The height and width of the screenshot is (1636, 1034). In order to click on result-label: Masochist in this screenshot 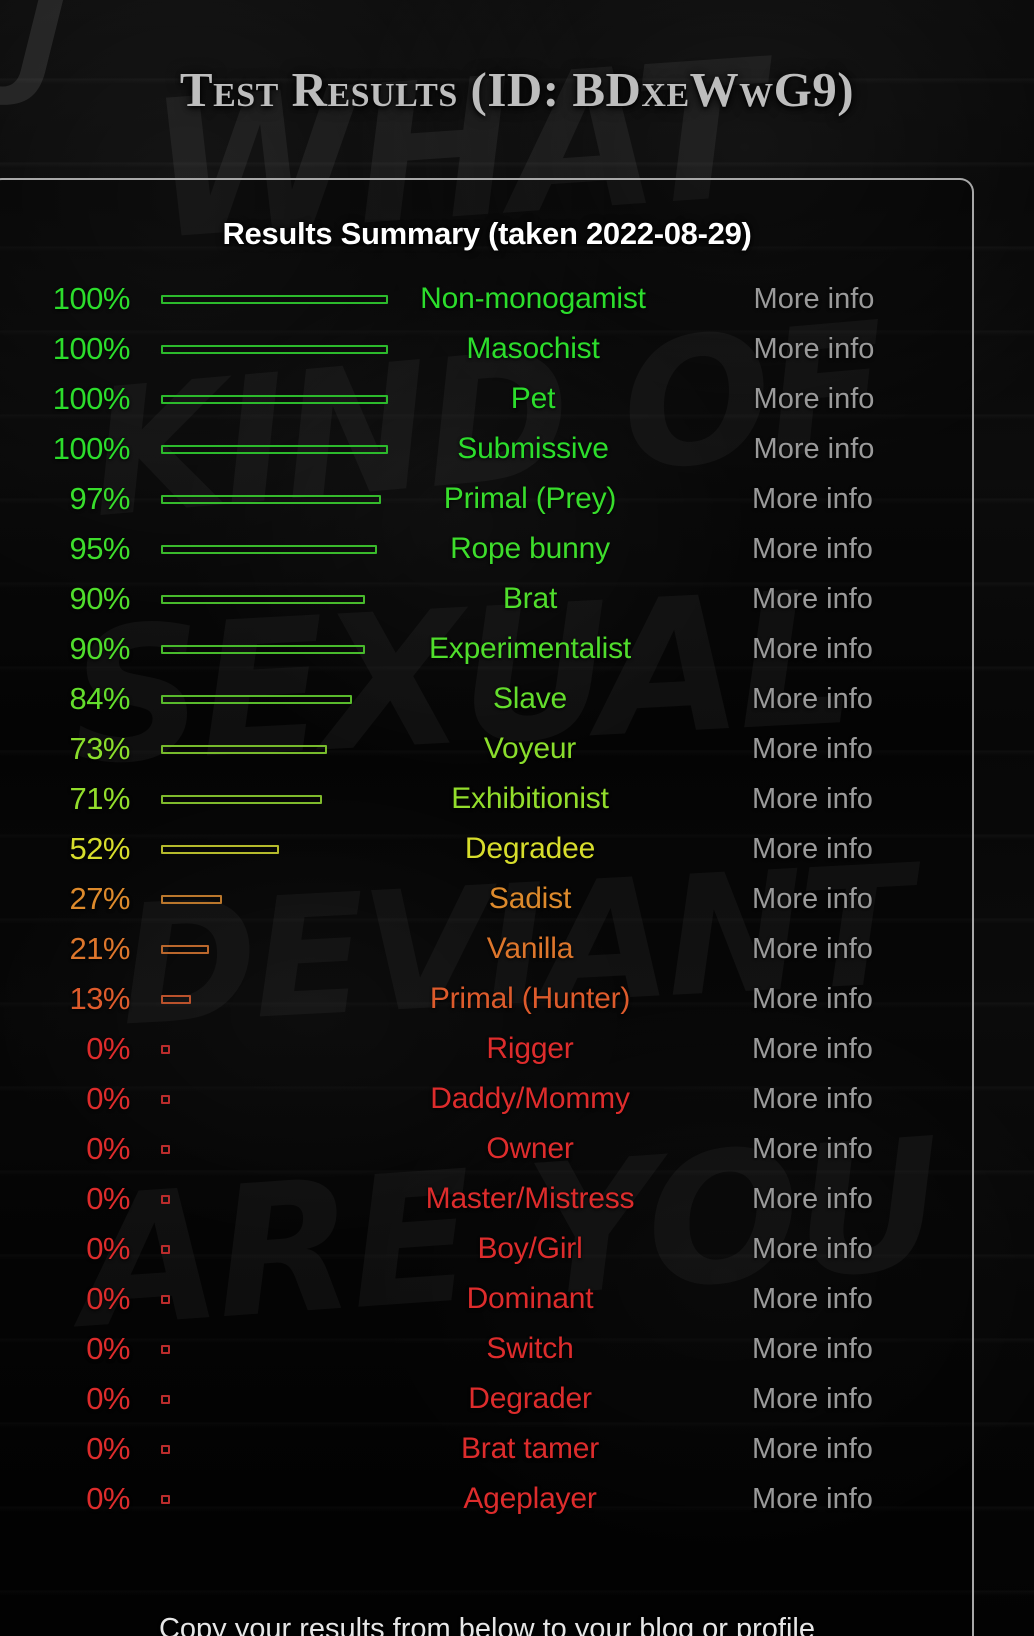, I will do `click(533, 348)`.